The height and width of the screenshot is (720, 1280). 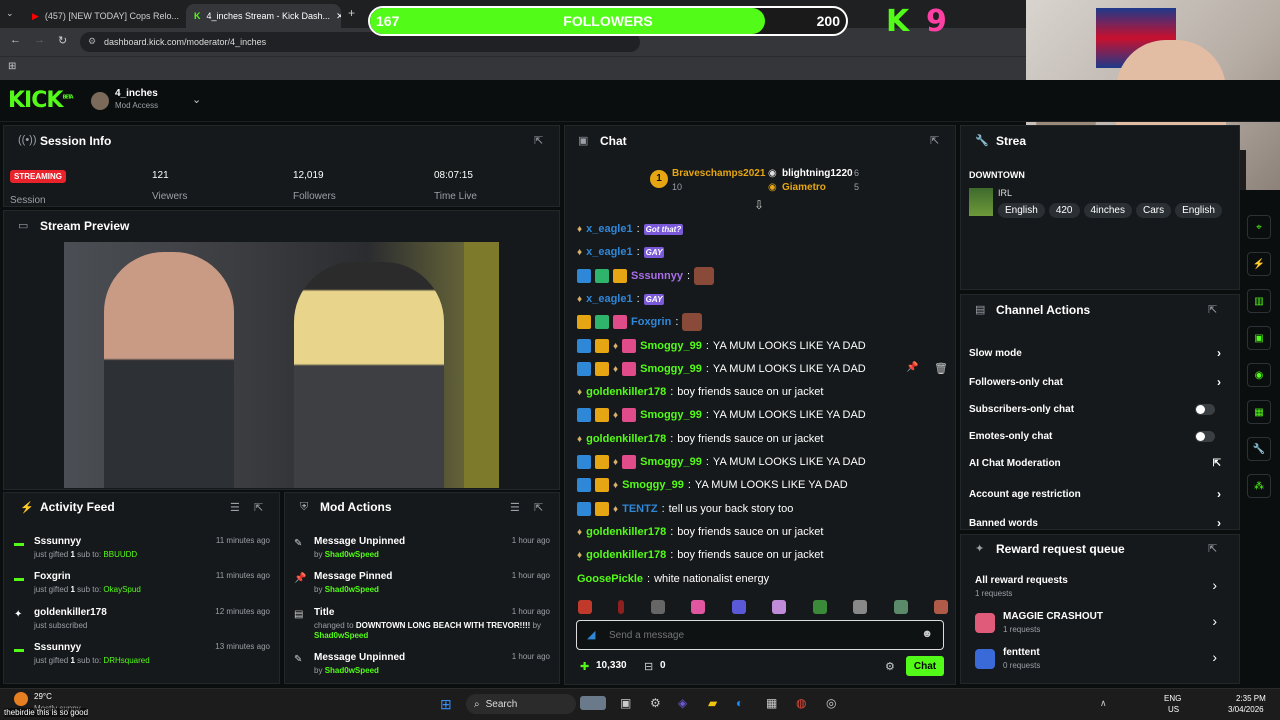 What do you see at coordinates (817, 173) in the screenshot?
I see `leaderboard-second-name: blightning1220` at bounding box center [817, 173].